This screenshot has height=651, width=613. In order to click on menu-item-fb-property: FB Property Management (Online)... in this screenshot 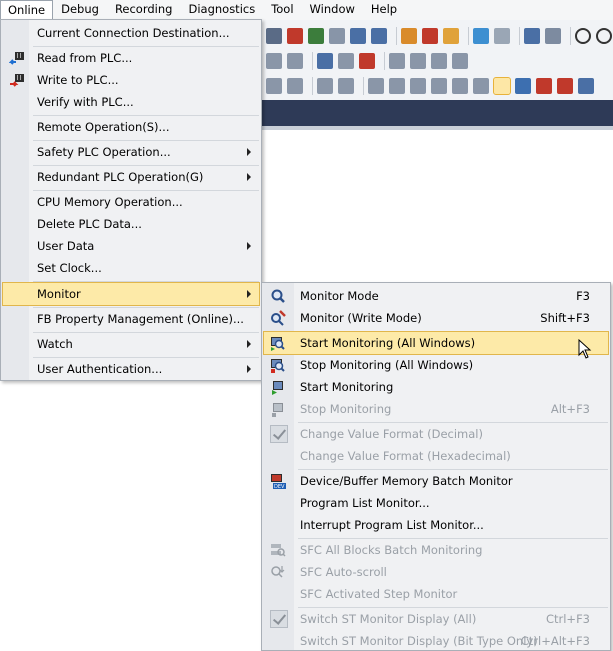, I will do `click(131, 319)`.